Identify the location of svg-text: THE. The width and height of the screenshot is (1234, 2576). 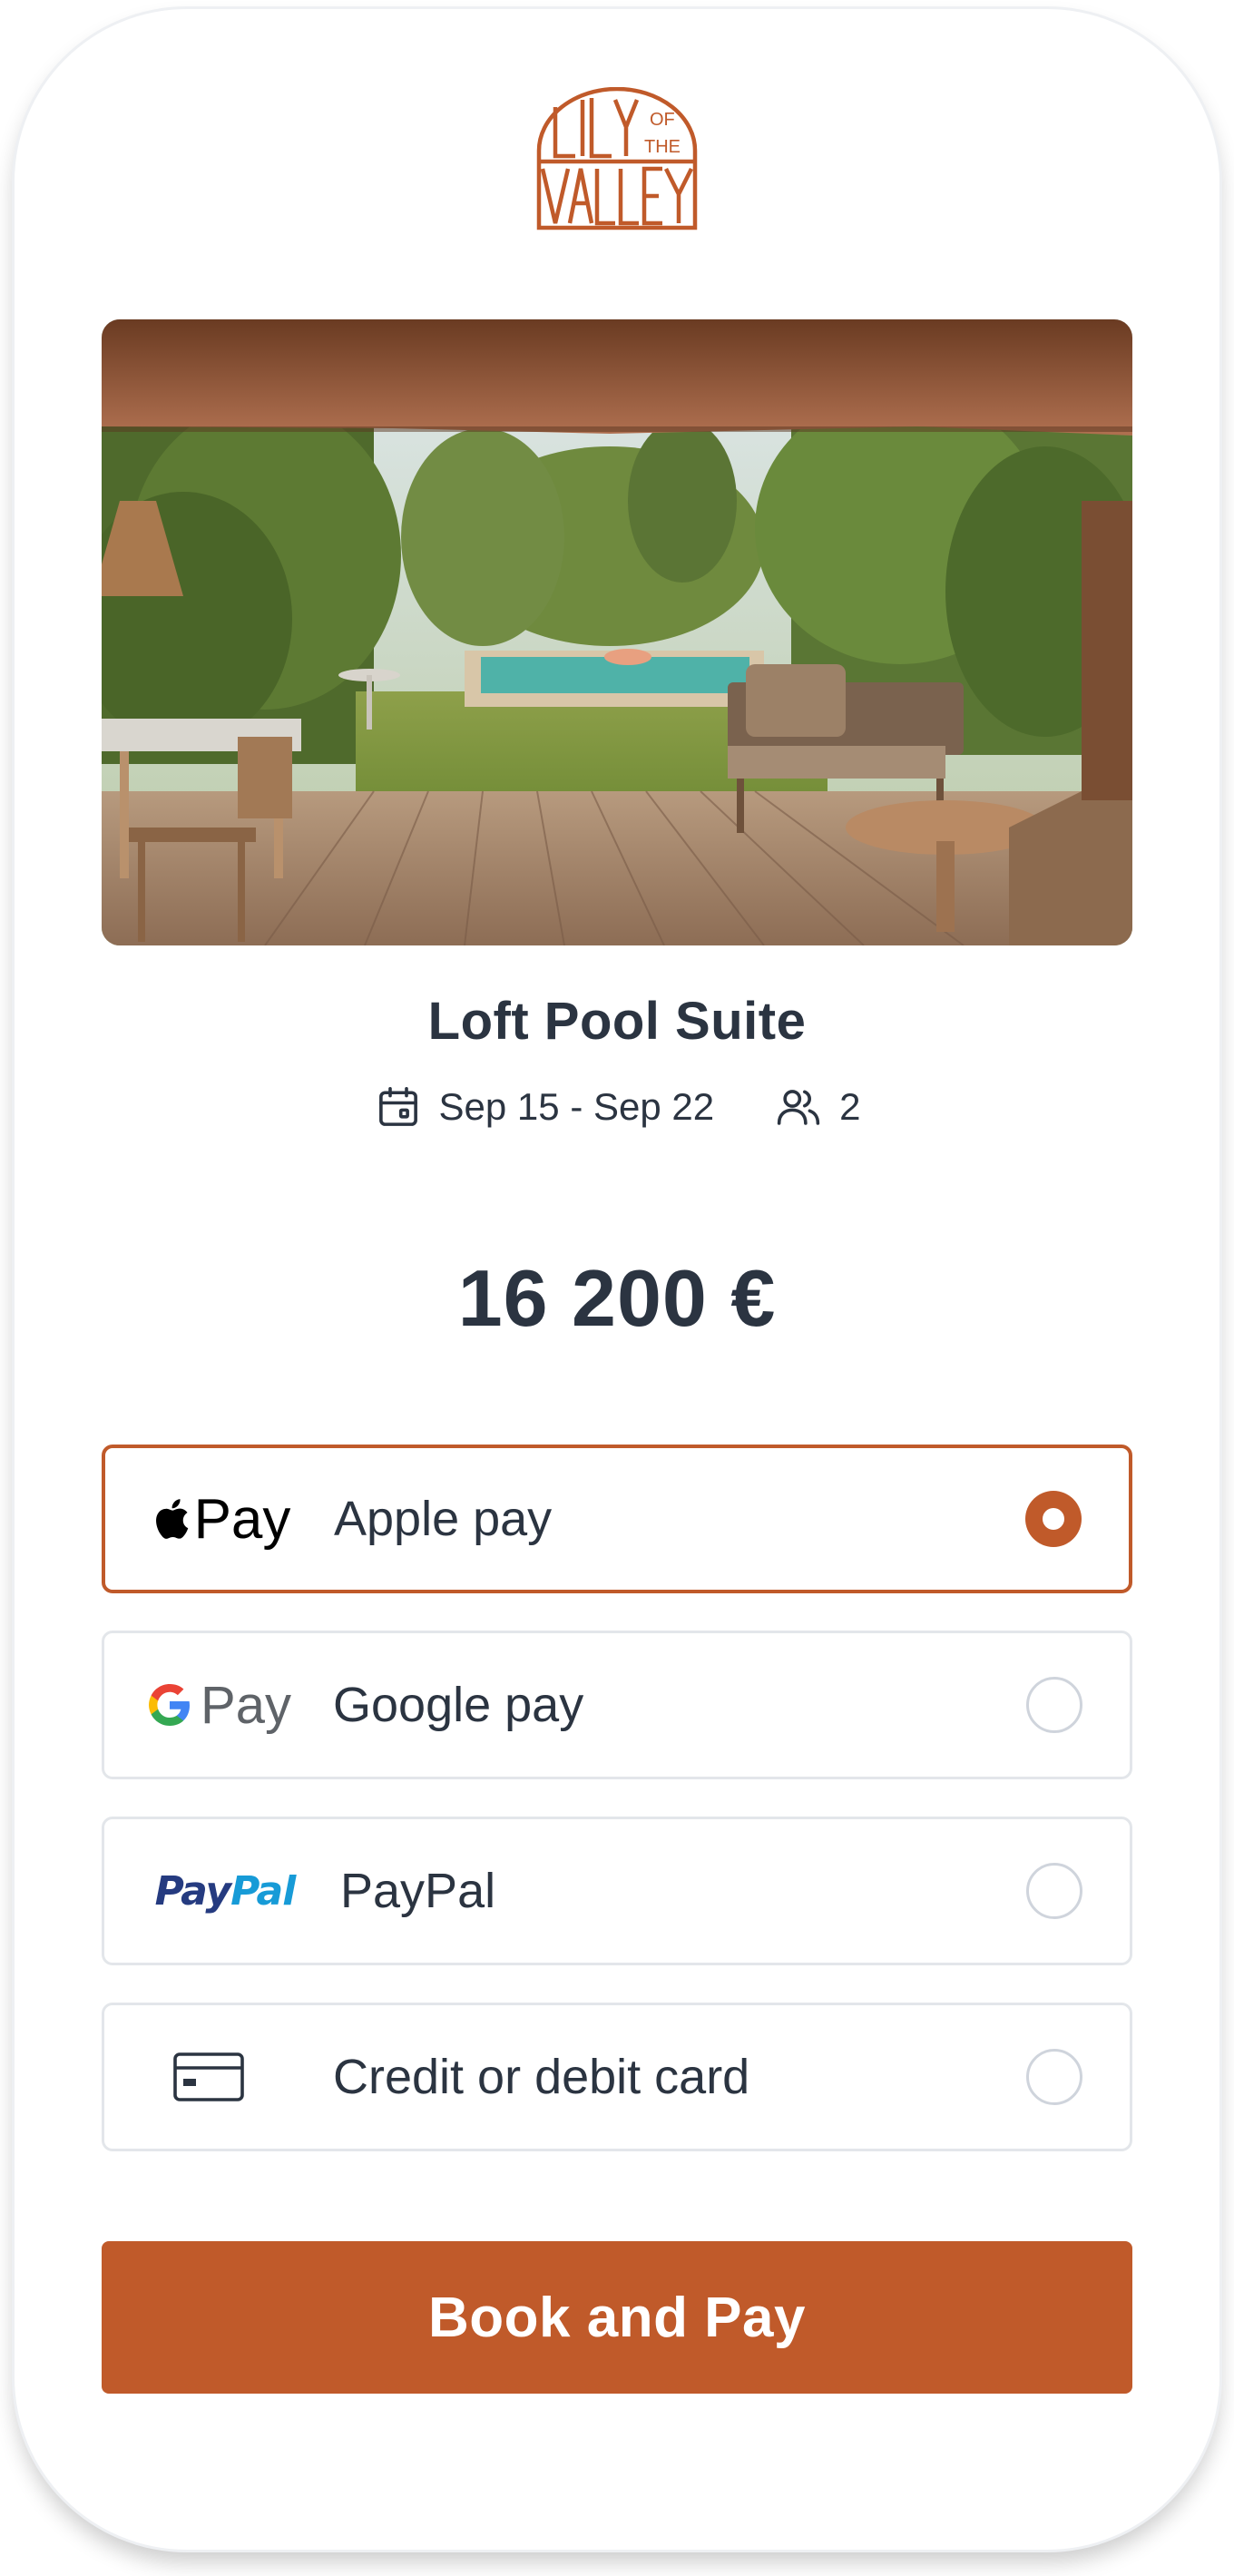
(663, 147).